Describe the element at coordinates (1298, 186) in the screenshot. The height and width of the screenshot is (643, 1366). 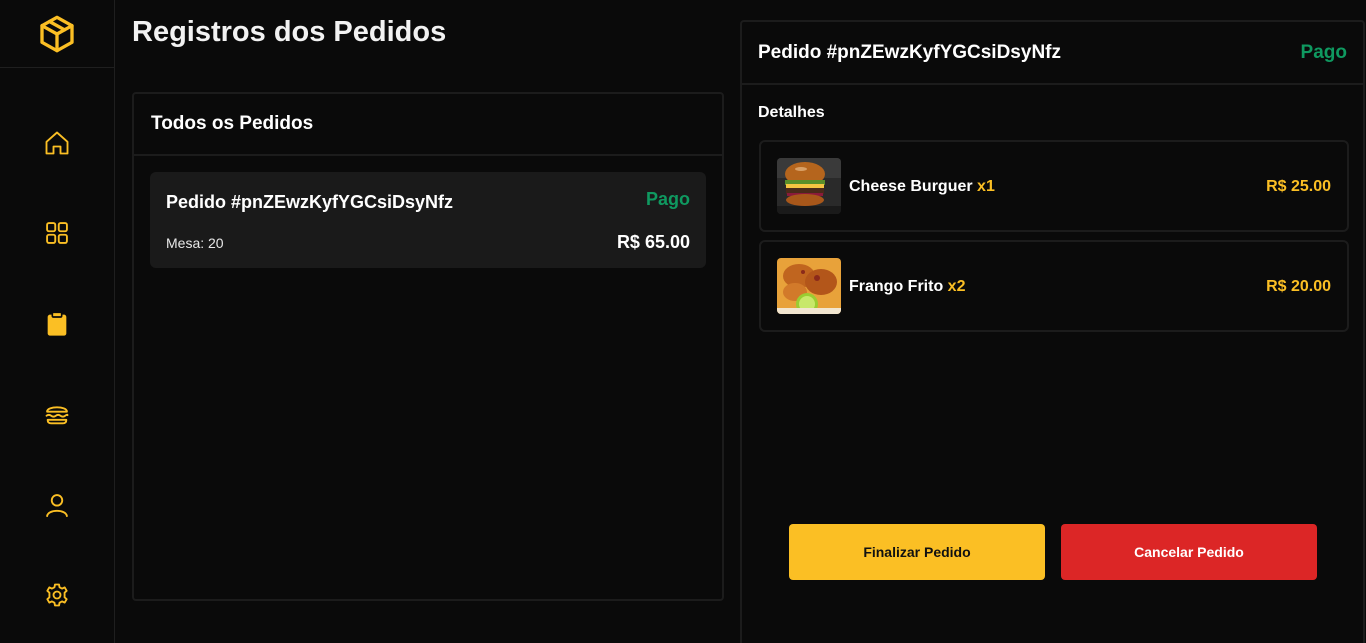
I see `item-price: R$ 25.00` at that location.